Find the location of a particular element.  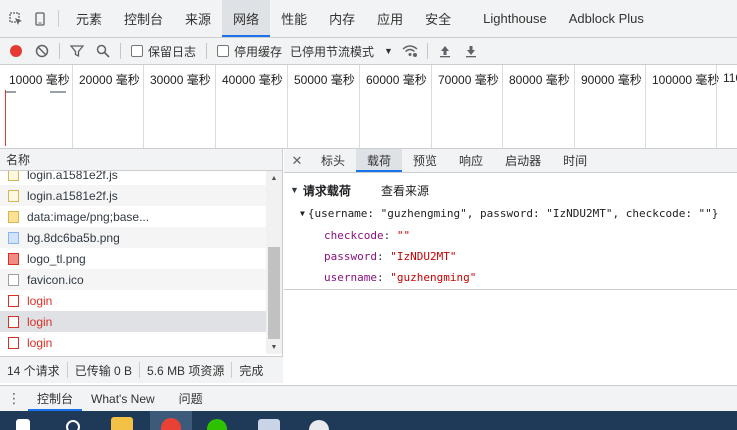

tab-label: Lighthouse is located at coordinates (515, 18).